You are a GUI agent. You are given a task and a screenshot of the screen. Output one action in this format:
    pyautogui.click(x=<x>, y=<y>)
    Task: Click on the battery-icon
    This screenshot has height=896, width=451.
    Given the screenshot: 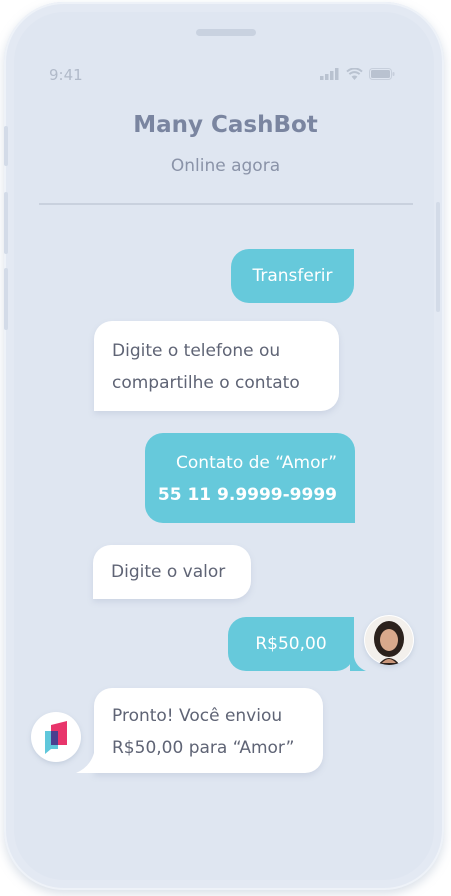 What is the action you would take?
    pyautogui.click(x=382, y=74)
    